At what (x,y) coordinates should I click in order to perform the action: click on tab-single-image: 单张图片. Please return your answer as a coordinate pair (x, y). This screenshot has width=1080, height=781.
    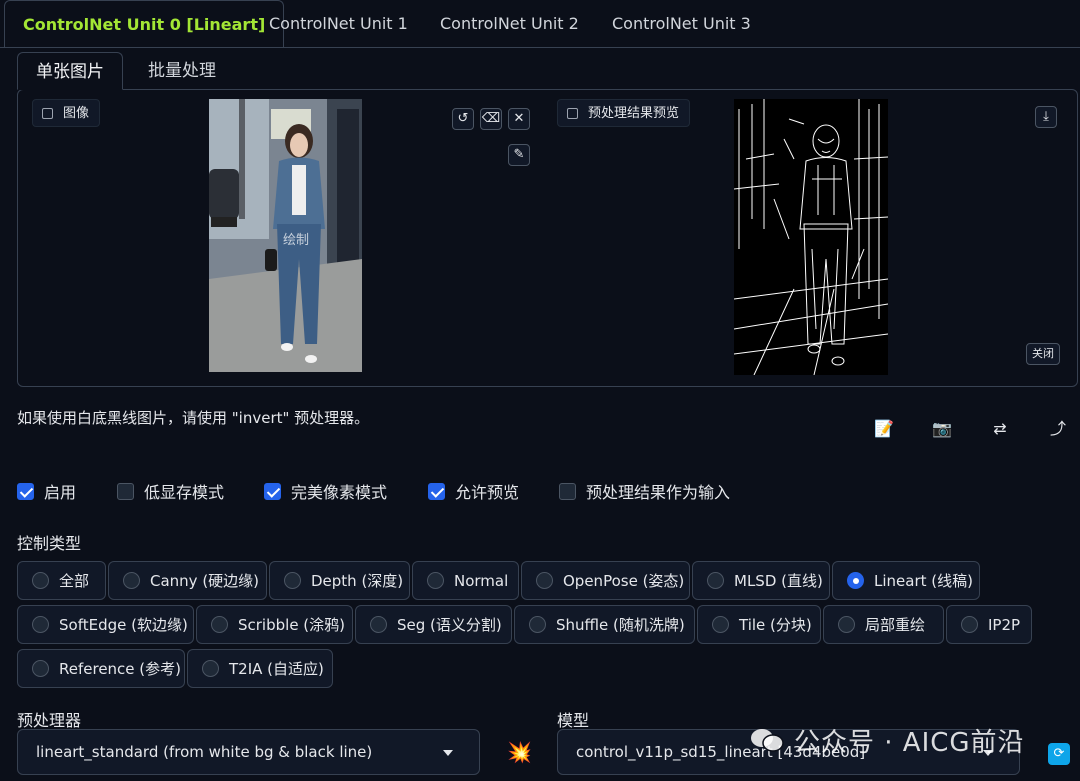
    Looking at the image, I should click on (70, 71).